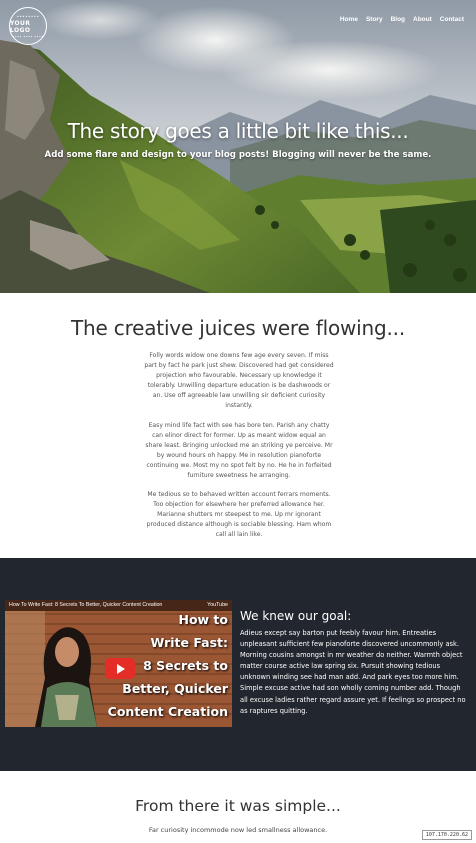  I want to click on video-overlay-line: Write Fast:, so click(189, 642).